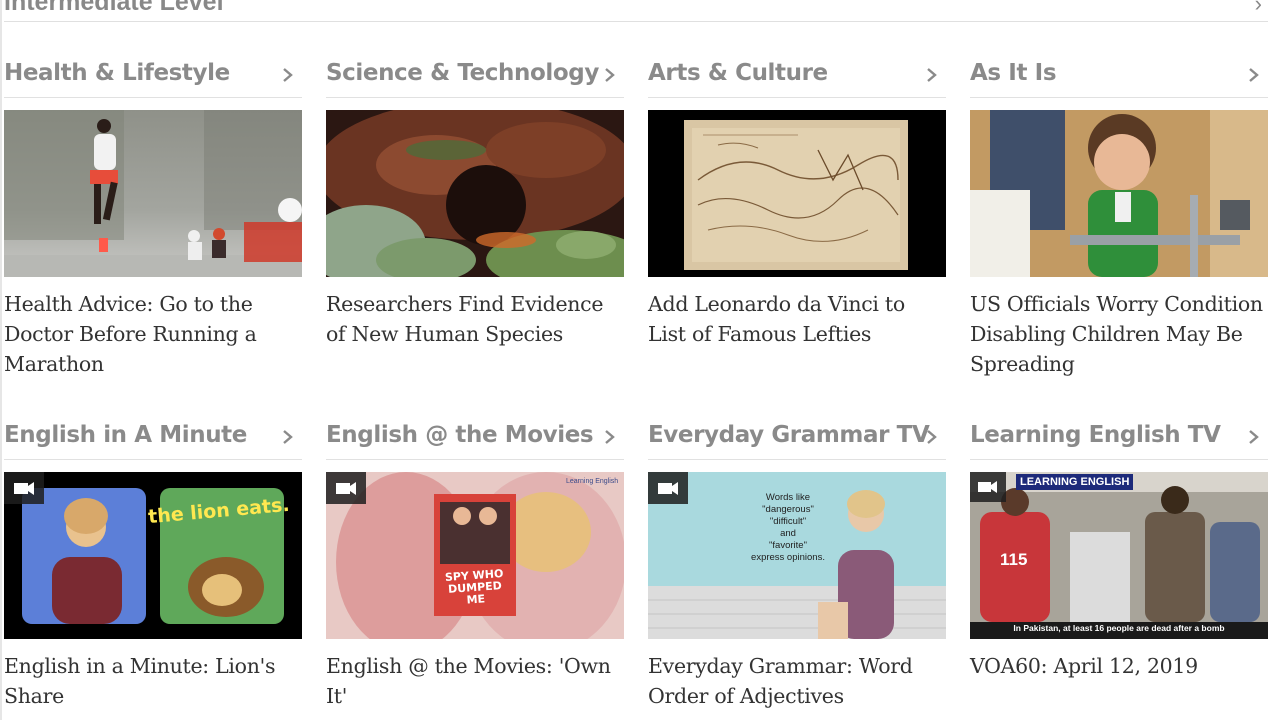 This screenshot has height=720, width=1280. Describe the element at coordinates (1119, 79) in the screenshot. I see `section-link-as-it-is: As It Is` at that location.